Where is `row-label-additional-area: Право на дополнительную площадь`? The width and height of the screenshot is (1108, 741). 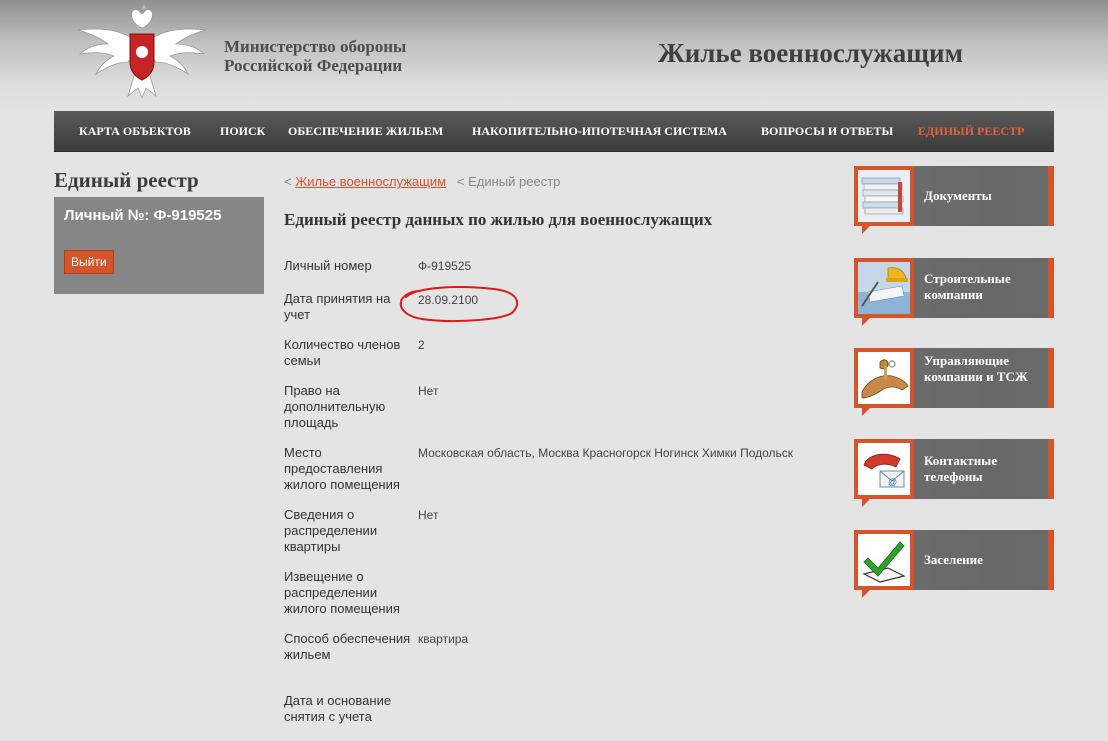 row-label-additional-area: Право на дополнительную площадь is located at coordinates (335, 406).